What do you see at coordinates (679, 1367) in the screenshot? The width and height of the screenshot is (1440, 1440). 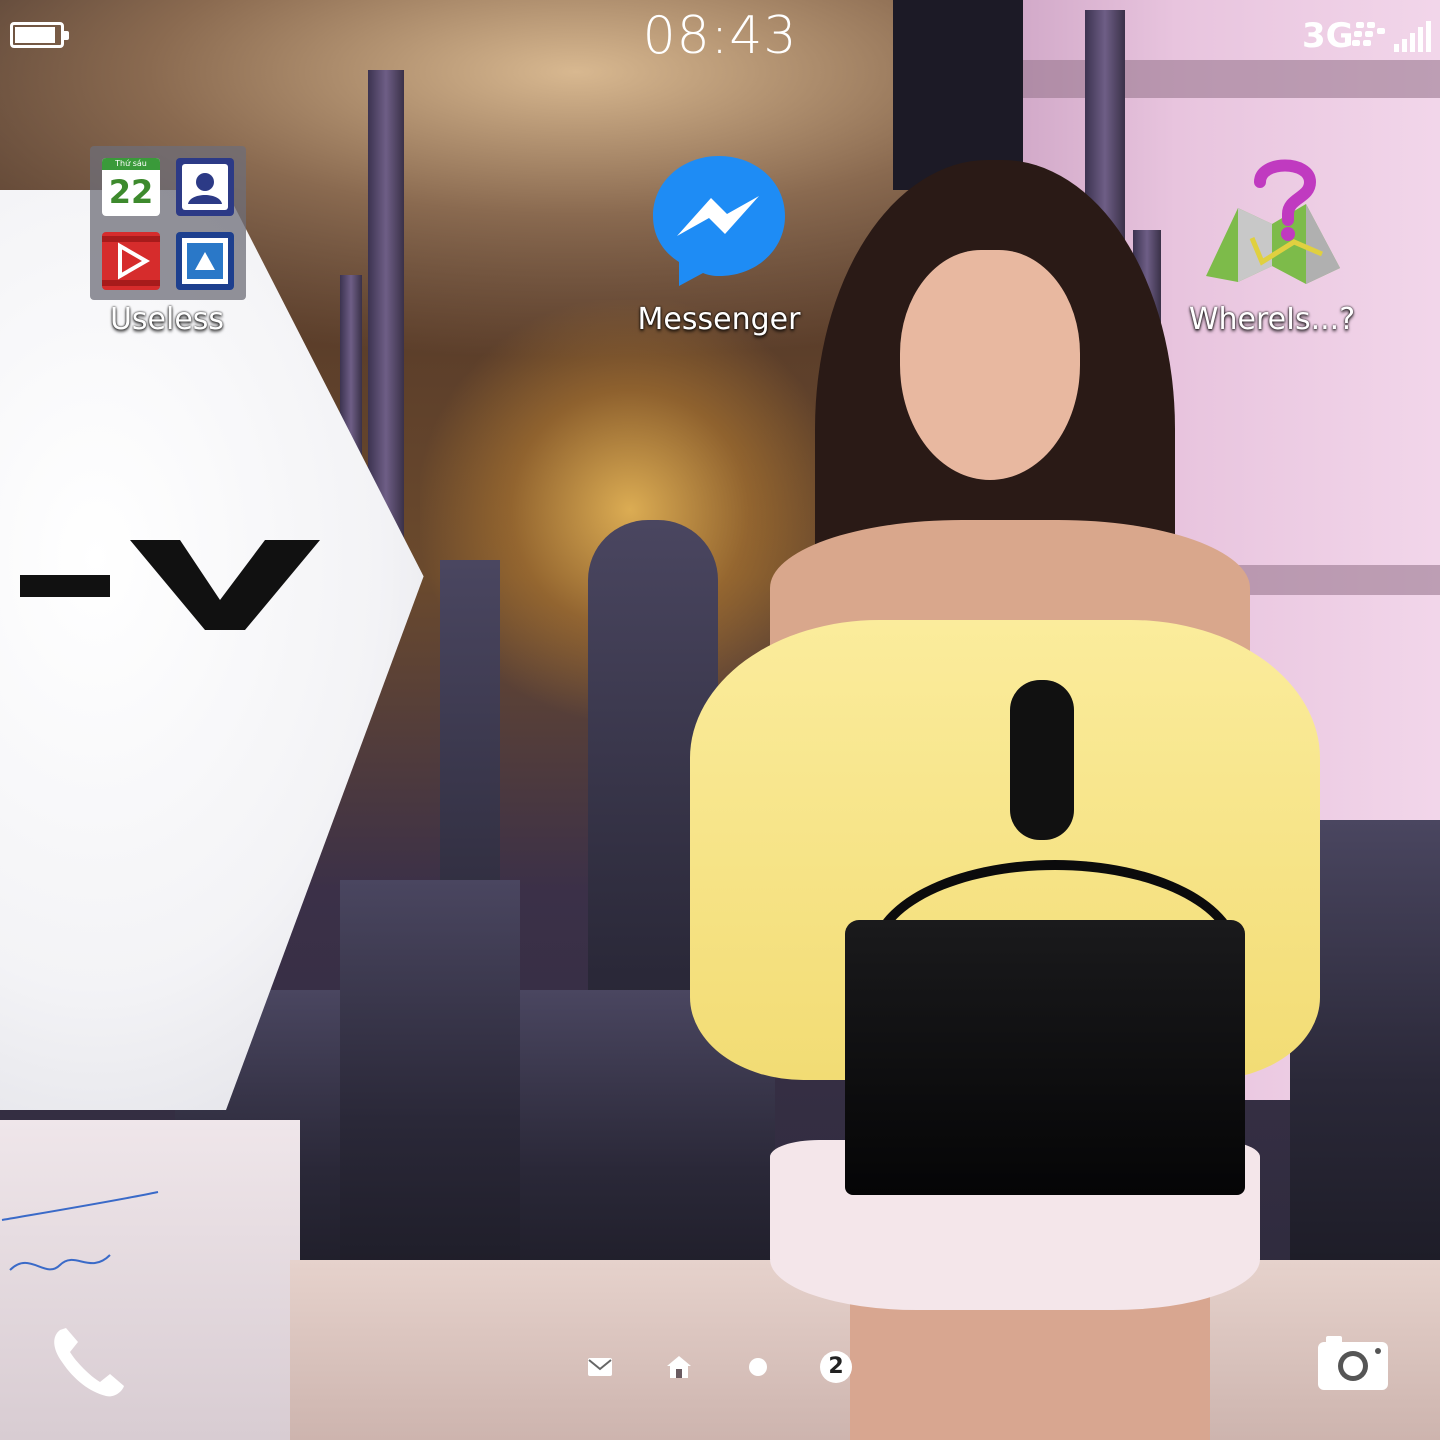 I see `home-icon` at bounding box center [679, 1367].